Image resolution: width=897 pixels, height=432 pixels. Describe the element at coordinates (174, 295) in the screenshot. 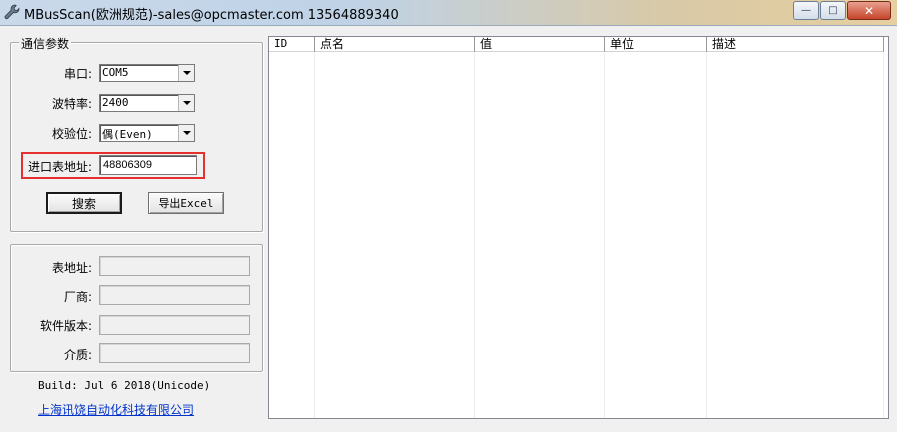

I see `vendor-field` at that location.